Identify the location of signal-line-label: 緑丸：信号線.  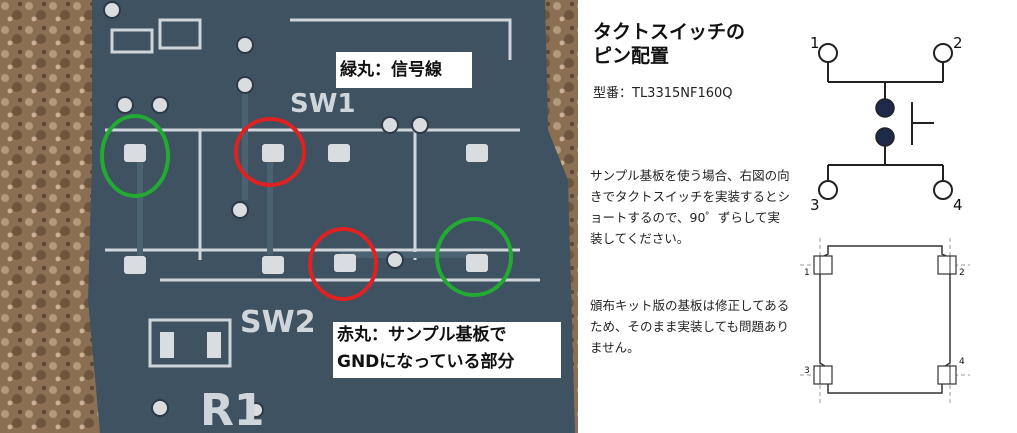
(404, 70).